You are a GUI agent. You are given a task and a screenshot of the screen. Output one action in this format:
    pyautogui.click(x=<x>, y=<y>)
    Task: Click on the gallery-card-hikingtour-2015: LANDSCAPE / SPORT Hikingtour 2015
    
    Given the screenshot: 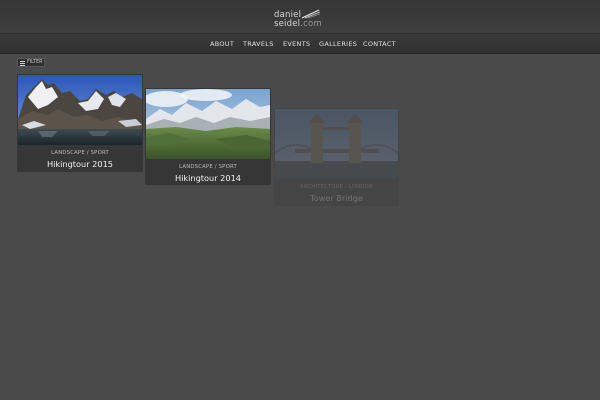 What is the action you would take?
    pyautogui.click(x=80, y=123)
    